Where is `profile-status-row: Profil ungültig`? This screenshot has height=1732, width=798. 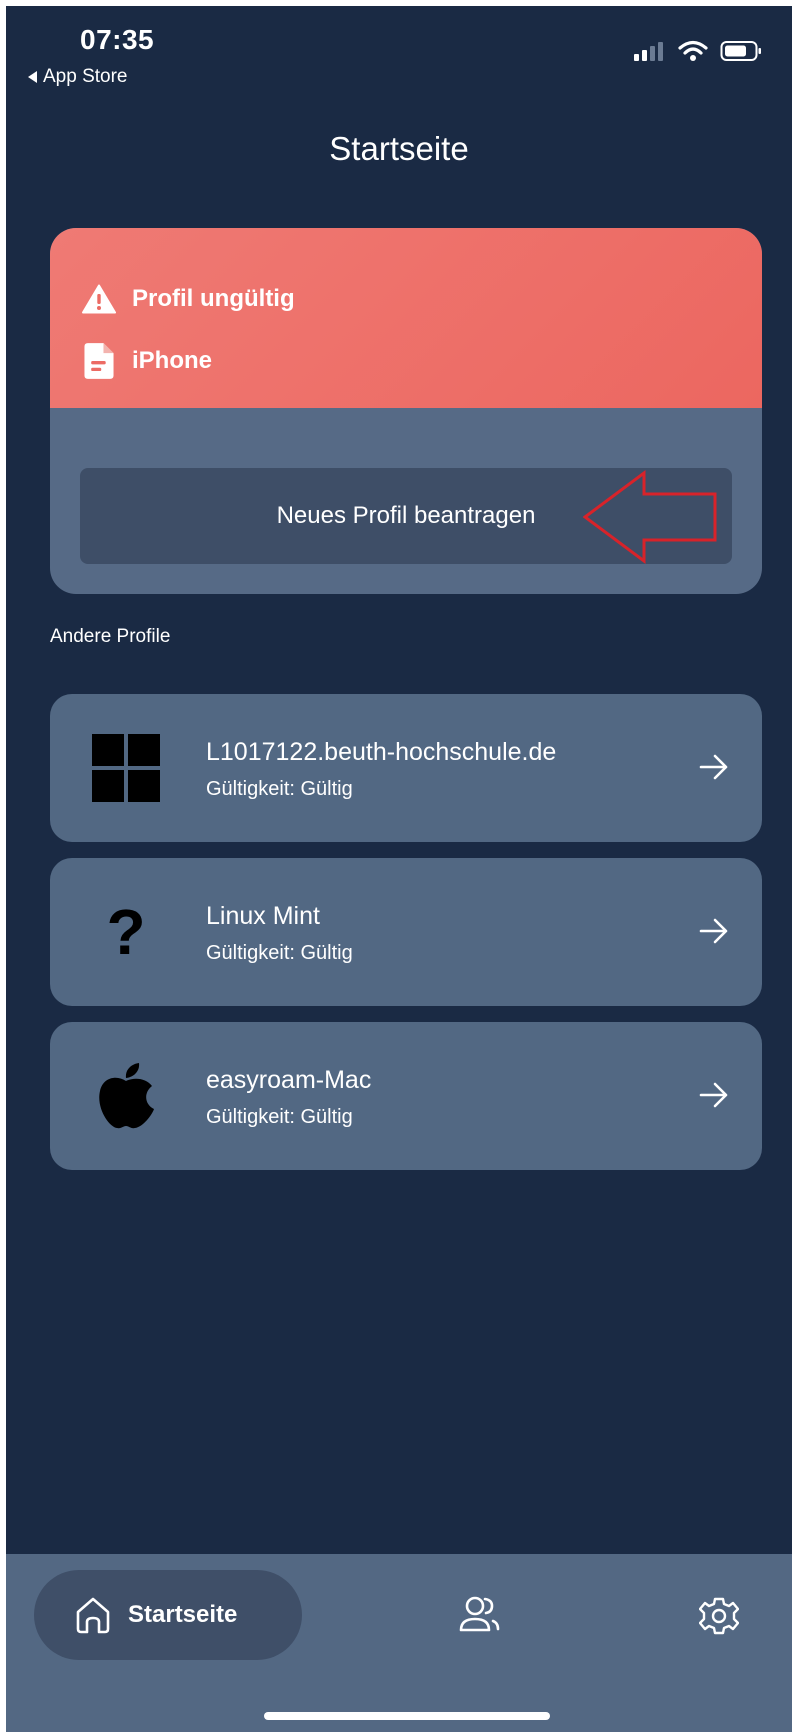
profile-status-row: Profil ungültig is located at coordinates (188, 299).